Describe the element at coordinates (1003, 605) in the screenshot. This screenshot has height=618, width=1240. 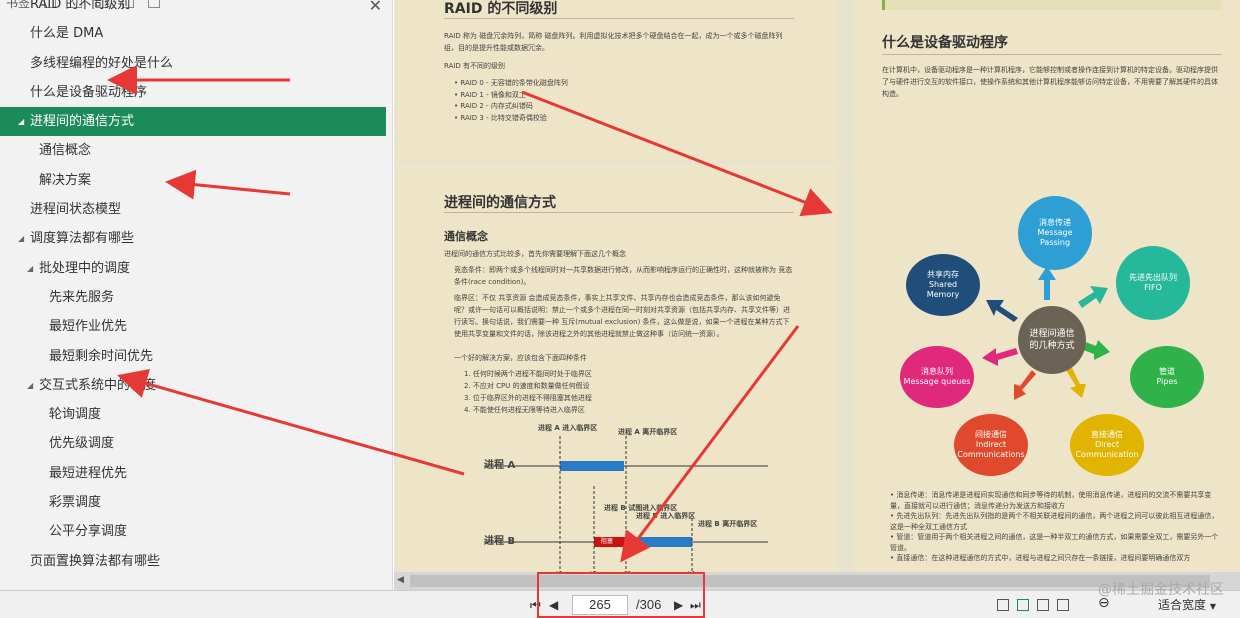
I see `single-page-view-icon` at that location.